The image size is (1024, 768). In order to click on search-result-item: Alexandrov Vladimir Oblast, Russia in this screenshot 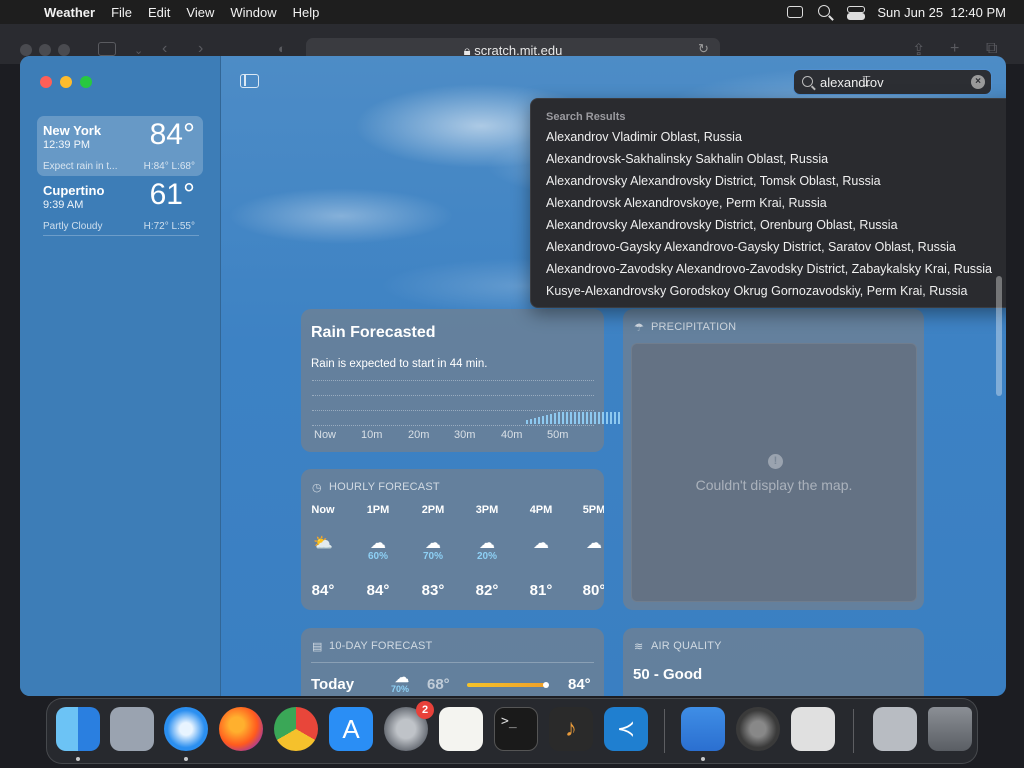, I will do `click(776, 137)`.